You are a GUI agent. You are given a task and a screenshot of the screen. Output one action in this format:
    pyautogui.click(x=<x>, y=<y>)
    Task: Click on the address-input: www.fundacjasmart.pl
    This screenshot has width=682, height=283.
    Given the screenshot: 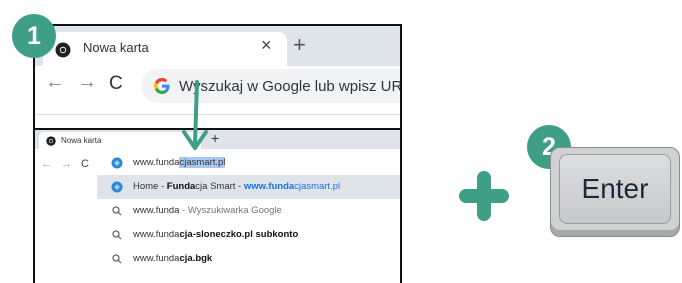 What is the action you would take?
    pyautogui.click(x=248, y=163)
    